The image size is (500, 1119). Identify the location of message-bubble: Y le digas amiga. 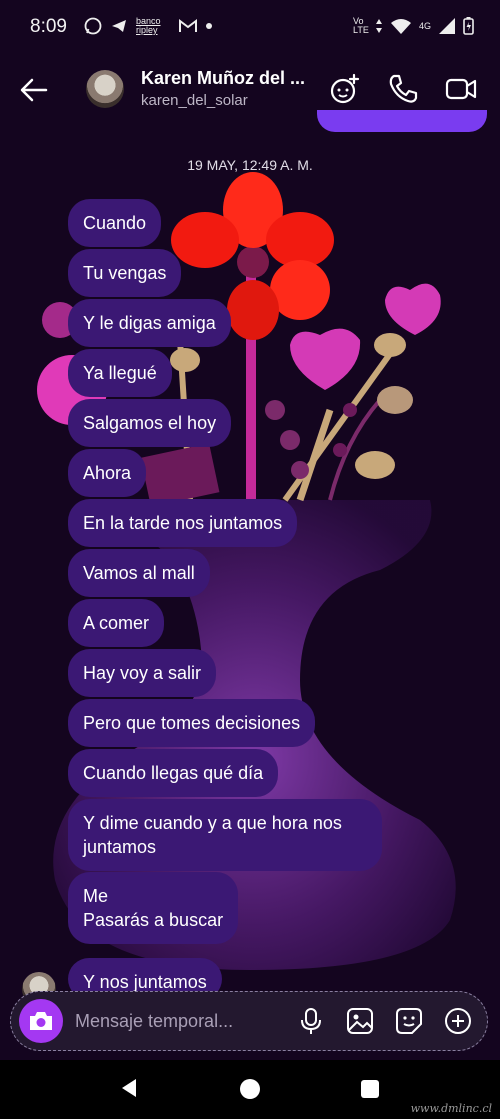
(149, 323).